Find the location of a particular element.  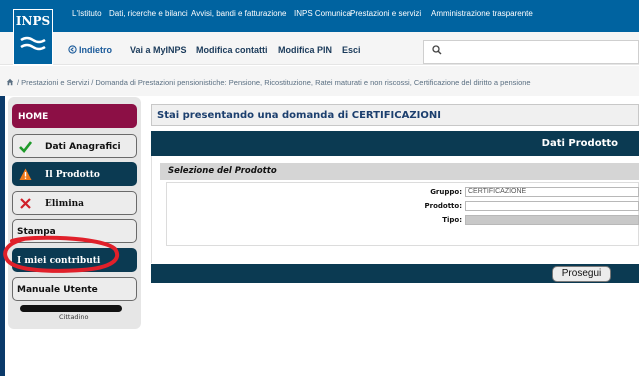

sidebar-item-manuale-utente: Manuale Utente is located at coordinates (74, 289).